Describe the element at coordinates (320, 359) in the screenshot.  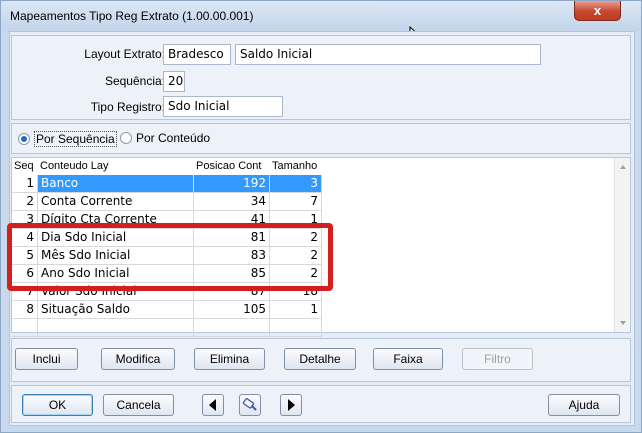
I see `detalhe-button: Detalhe` at that location.